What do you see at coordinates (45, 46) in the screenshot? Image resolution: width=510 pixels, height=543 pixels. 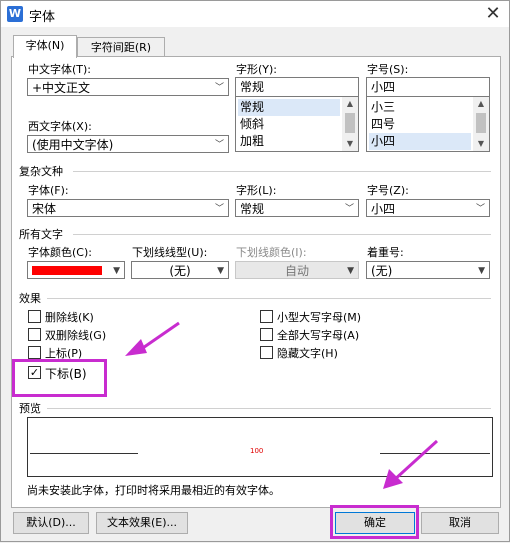 I see `tab-font: 字体(N)` at bounding box center [45, 46].